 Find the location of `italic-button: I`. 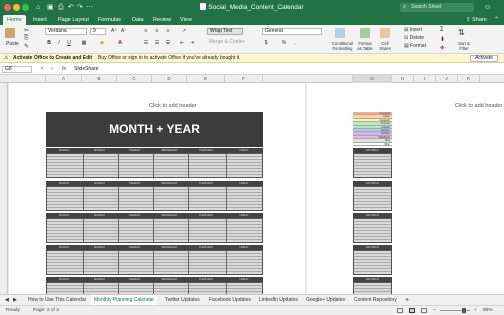

italic-button: I is located at coordinates (59, 43).